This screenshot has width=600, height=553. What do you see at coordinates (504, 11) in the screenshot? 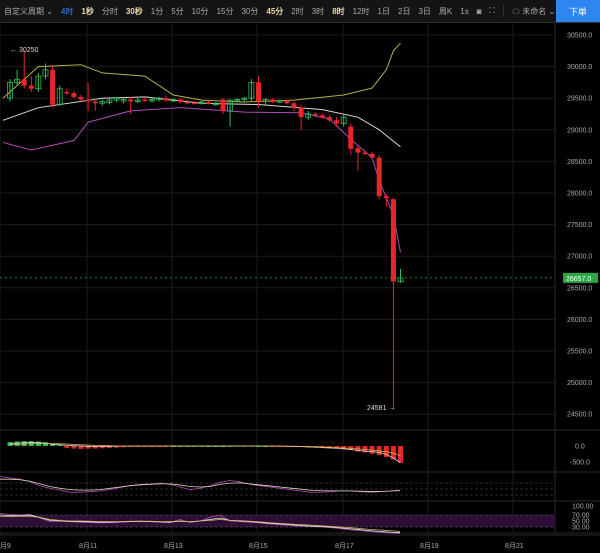
I see `divider` at bounding box center [504, 11].